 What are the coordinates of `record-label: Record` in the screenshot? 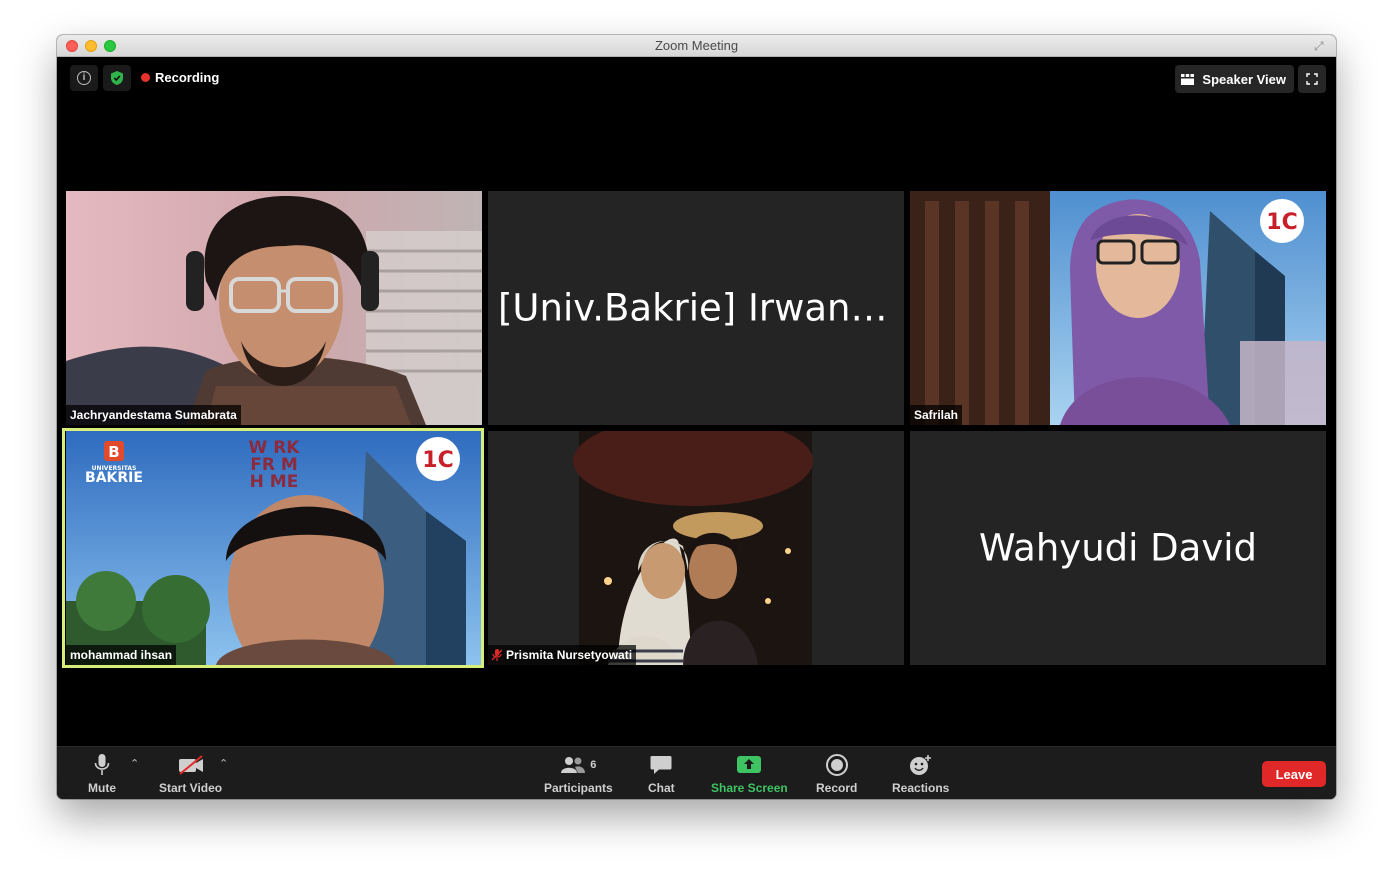 It's located at (837, 788).